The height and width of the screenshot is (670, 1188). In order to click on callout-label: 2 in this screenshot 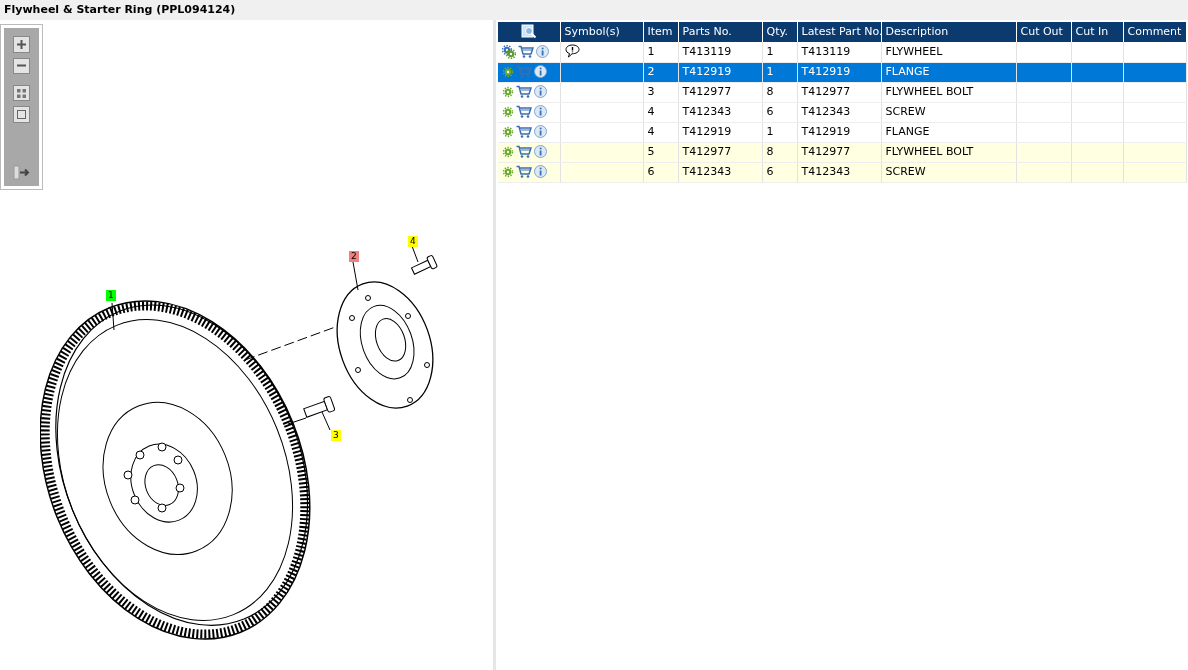, I will do `click(354, 256)`.